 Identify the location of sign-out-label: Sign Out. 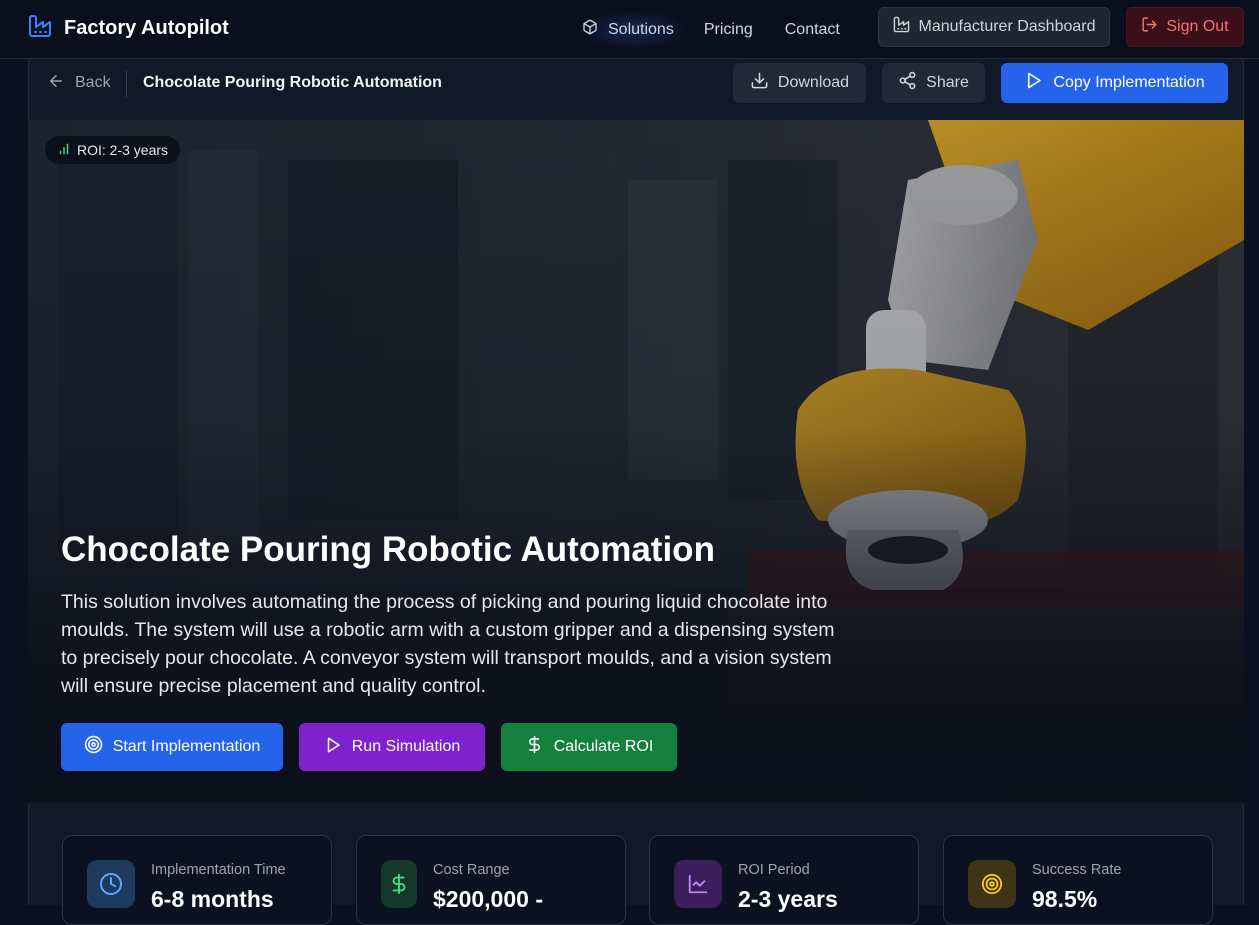
(1197, 26).